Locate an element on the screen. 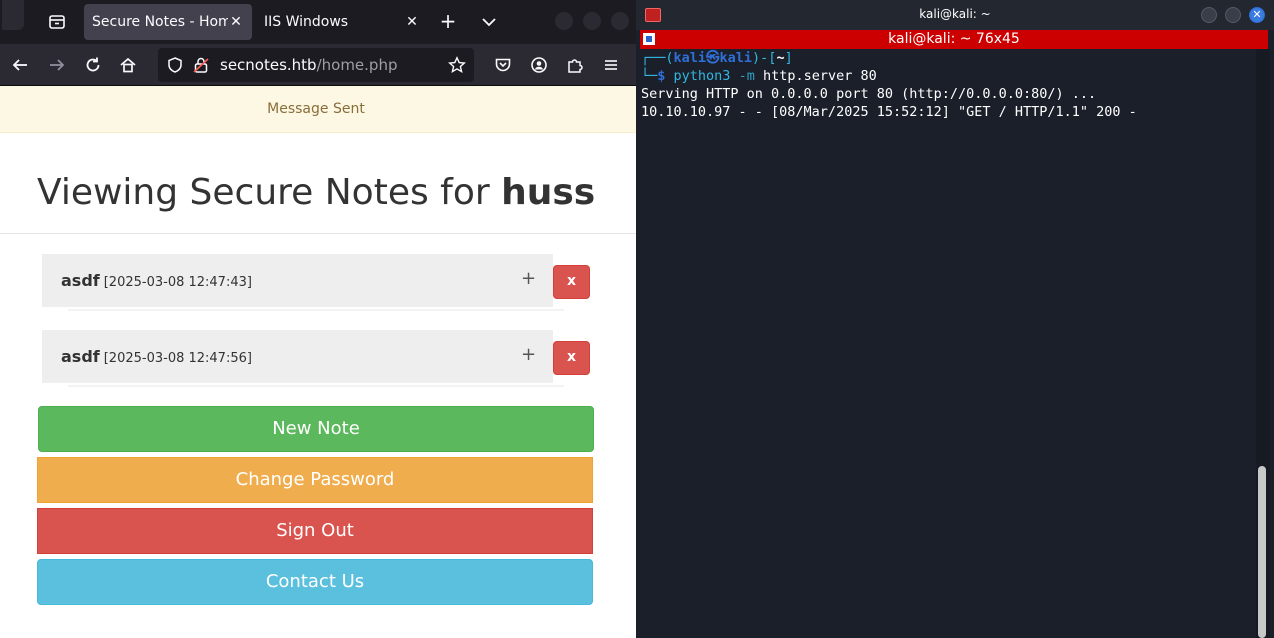  prompt-line-2: └─$ python3 -m http.server 80 is located at coordinates (759, 76).